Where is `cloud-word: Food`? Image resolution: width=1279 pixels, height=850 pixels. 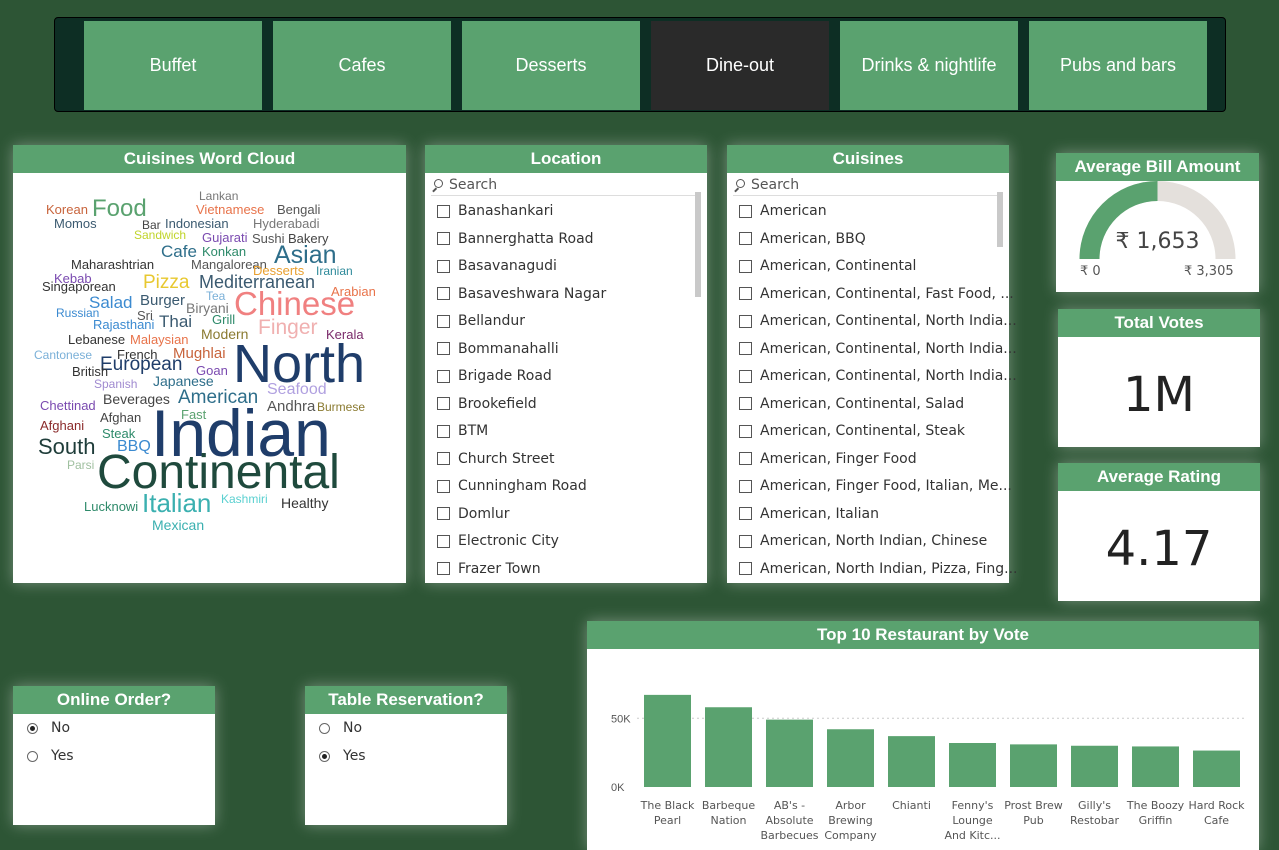
cloud-word: Food is located at coordinates (119, 208).